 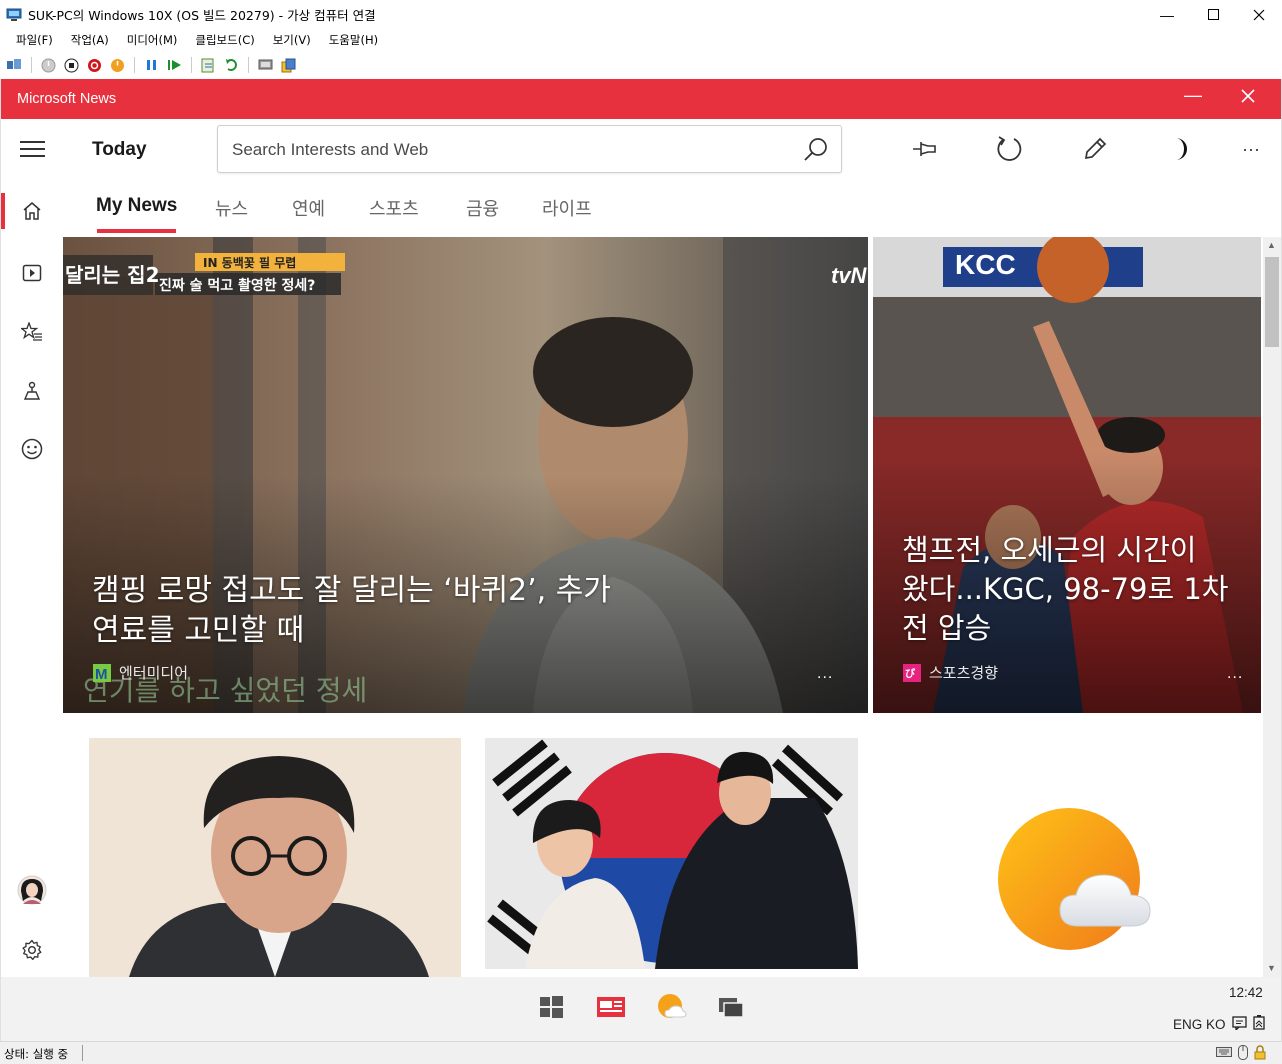 I want to click on menu-help: 도움말(H), so click(x=353, y=40).